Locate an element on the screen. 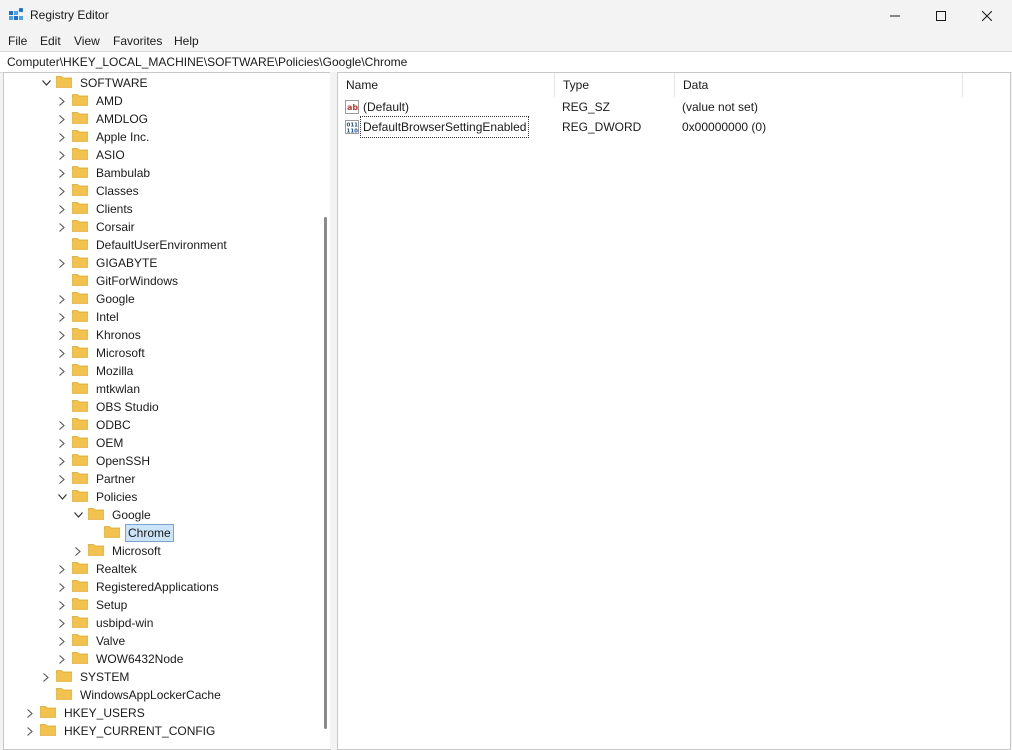  tree-node: ODBC is located at coordinates (94, 425).